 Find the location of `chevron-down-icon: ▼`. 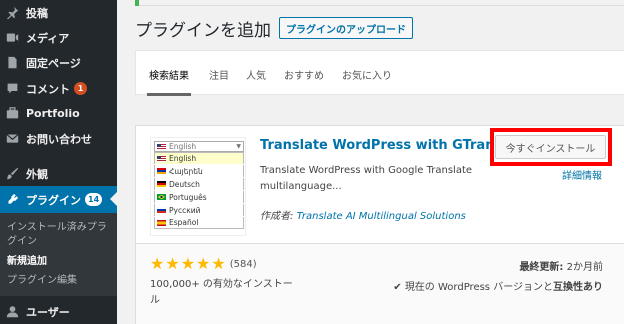

chevron-down-icon: ▼ is located at coordinates (238, 146).